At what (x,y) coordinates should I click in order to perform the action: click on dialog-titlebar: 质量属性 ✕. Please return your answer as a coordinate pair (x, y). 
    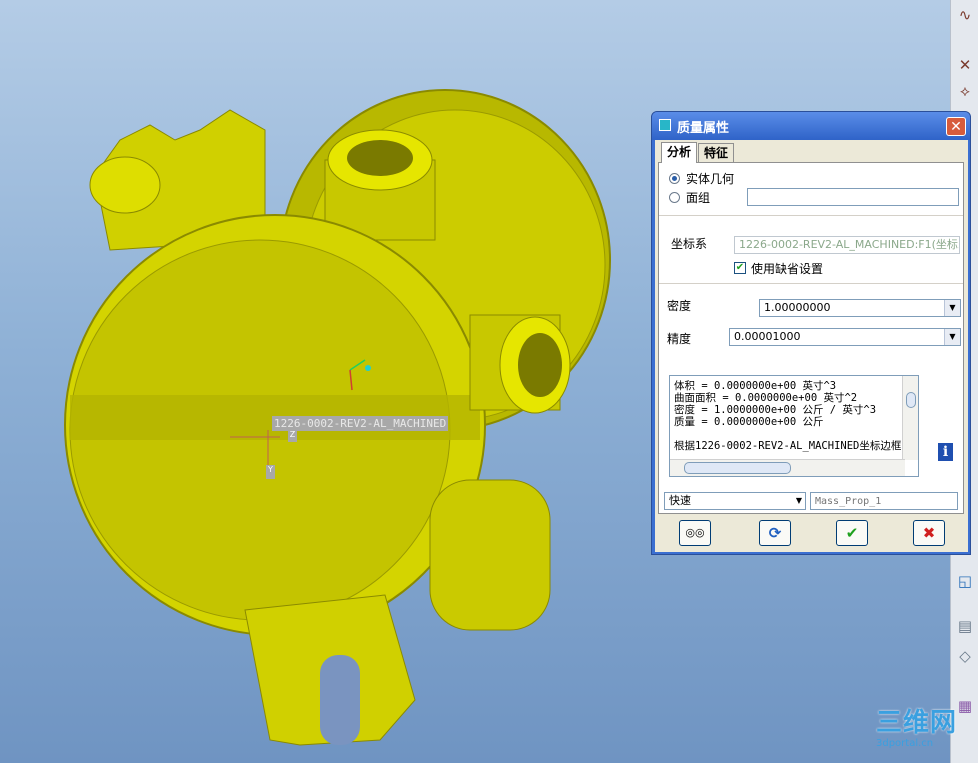
    Looking at the image, I should click on (811, 126).